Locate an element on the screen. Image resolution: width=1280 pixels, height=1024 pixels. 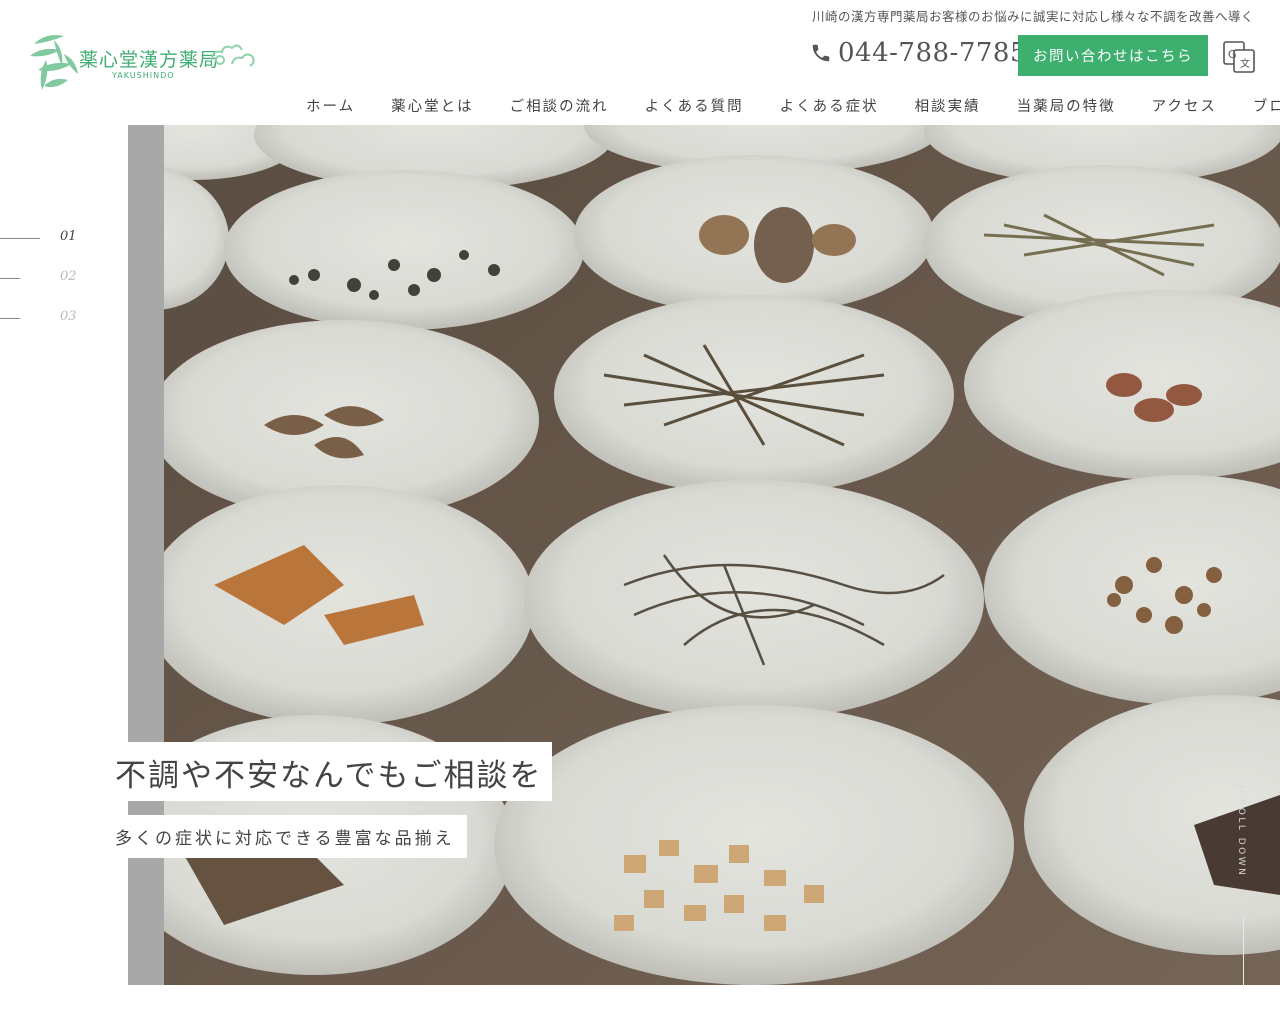
nav-item-access: アクセス is located at coordinates (1184, 105).